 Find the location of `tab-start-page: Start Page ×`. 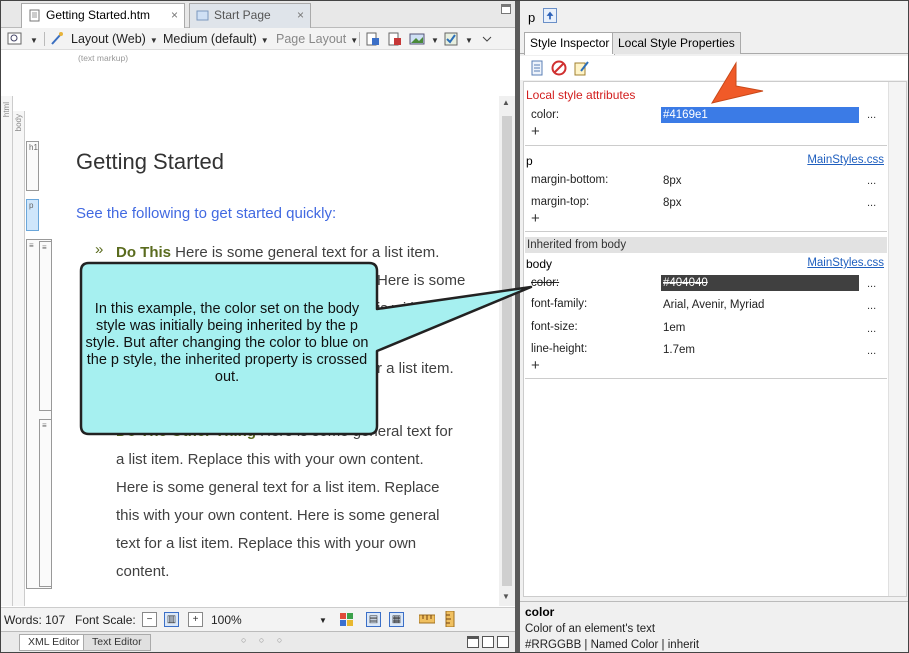

tab-start-page: Start Page × is located at coordinates (250, 15).